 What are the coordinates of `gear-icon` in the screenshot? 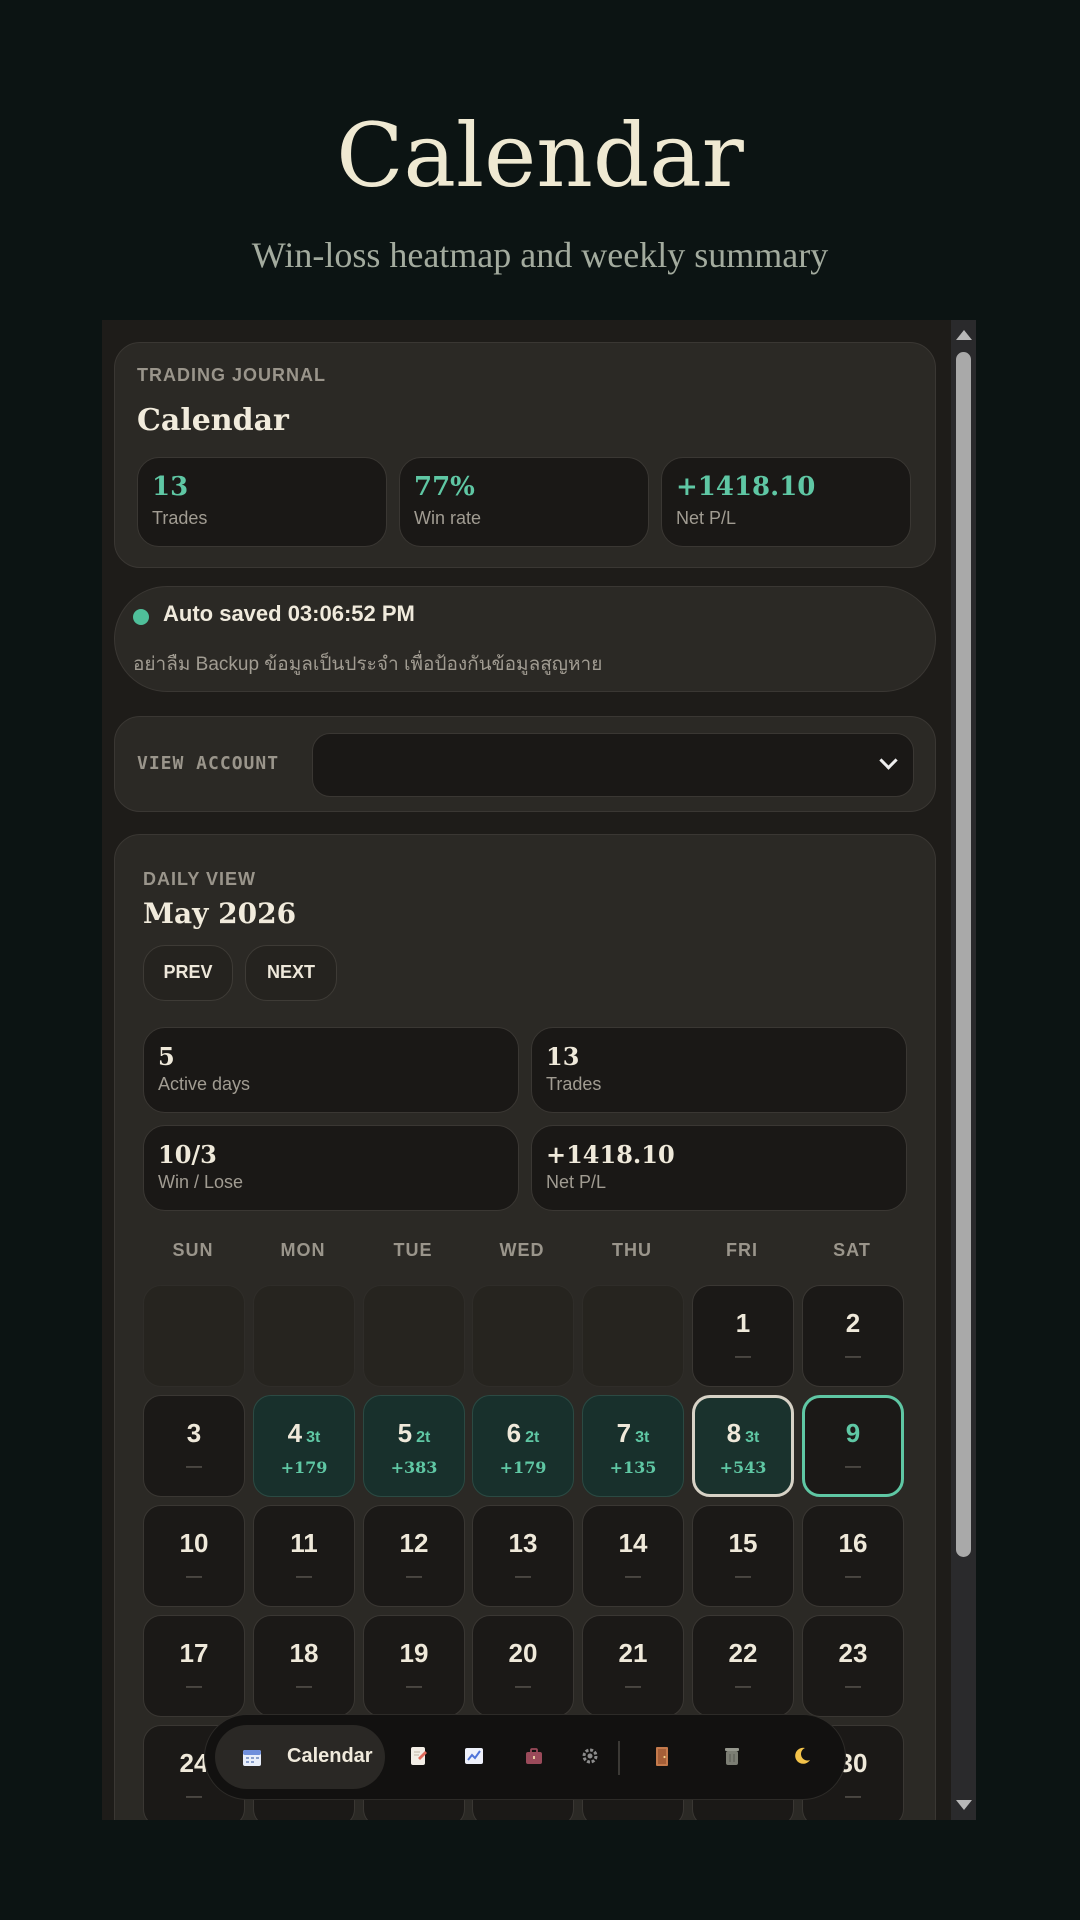 It's located at (590, 1756).